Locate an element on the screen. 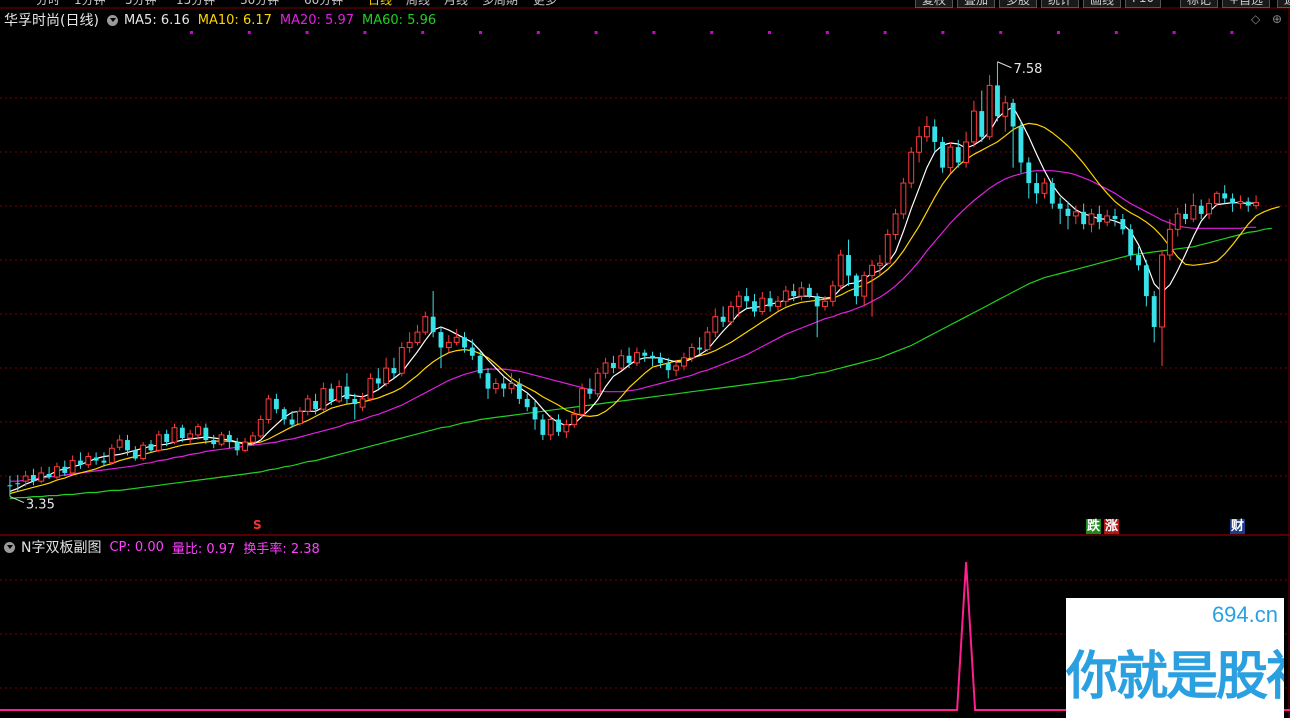 Image resolution: width=1290 pixels, height=718 pixels. toolbar-button-2: 多股 is located at coordinates (1018, 4).